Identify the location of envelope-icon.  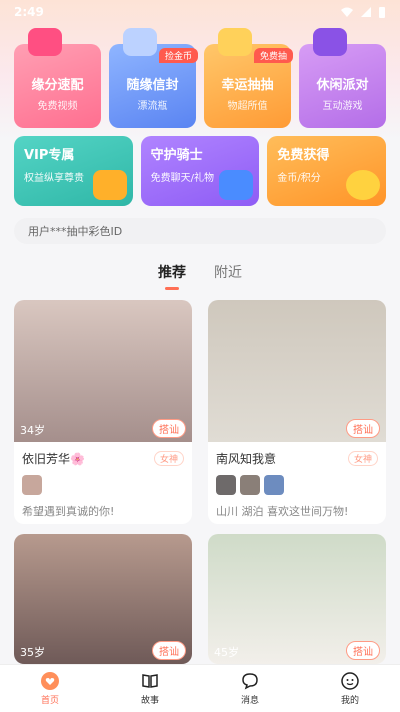
(140, 42).